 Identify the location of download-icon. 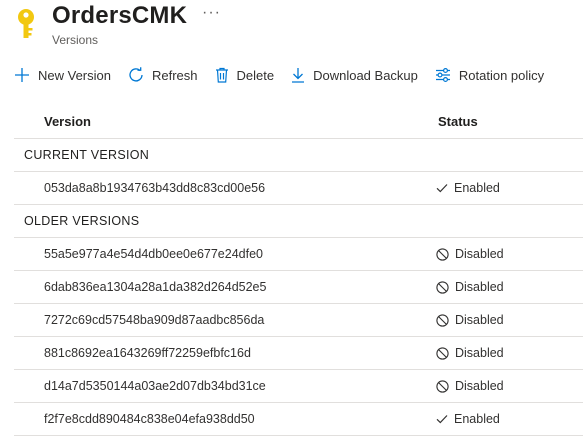
(298, 75).